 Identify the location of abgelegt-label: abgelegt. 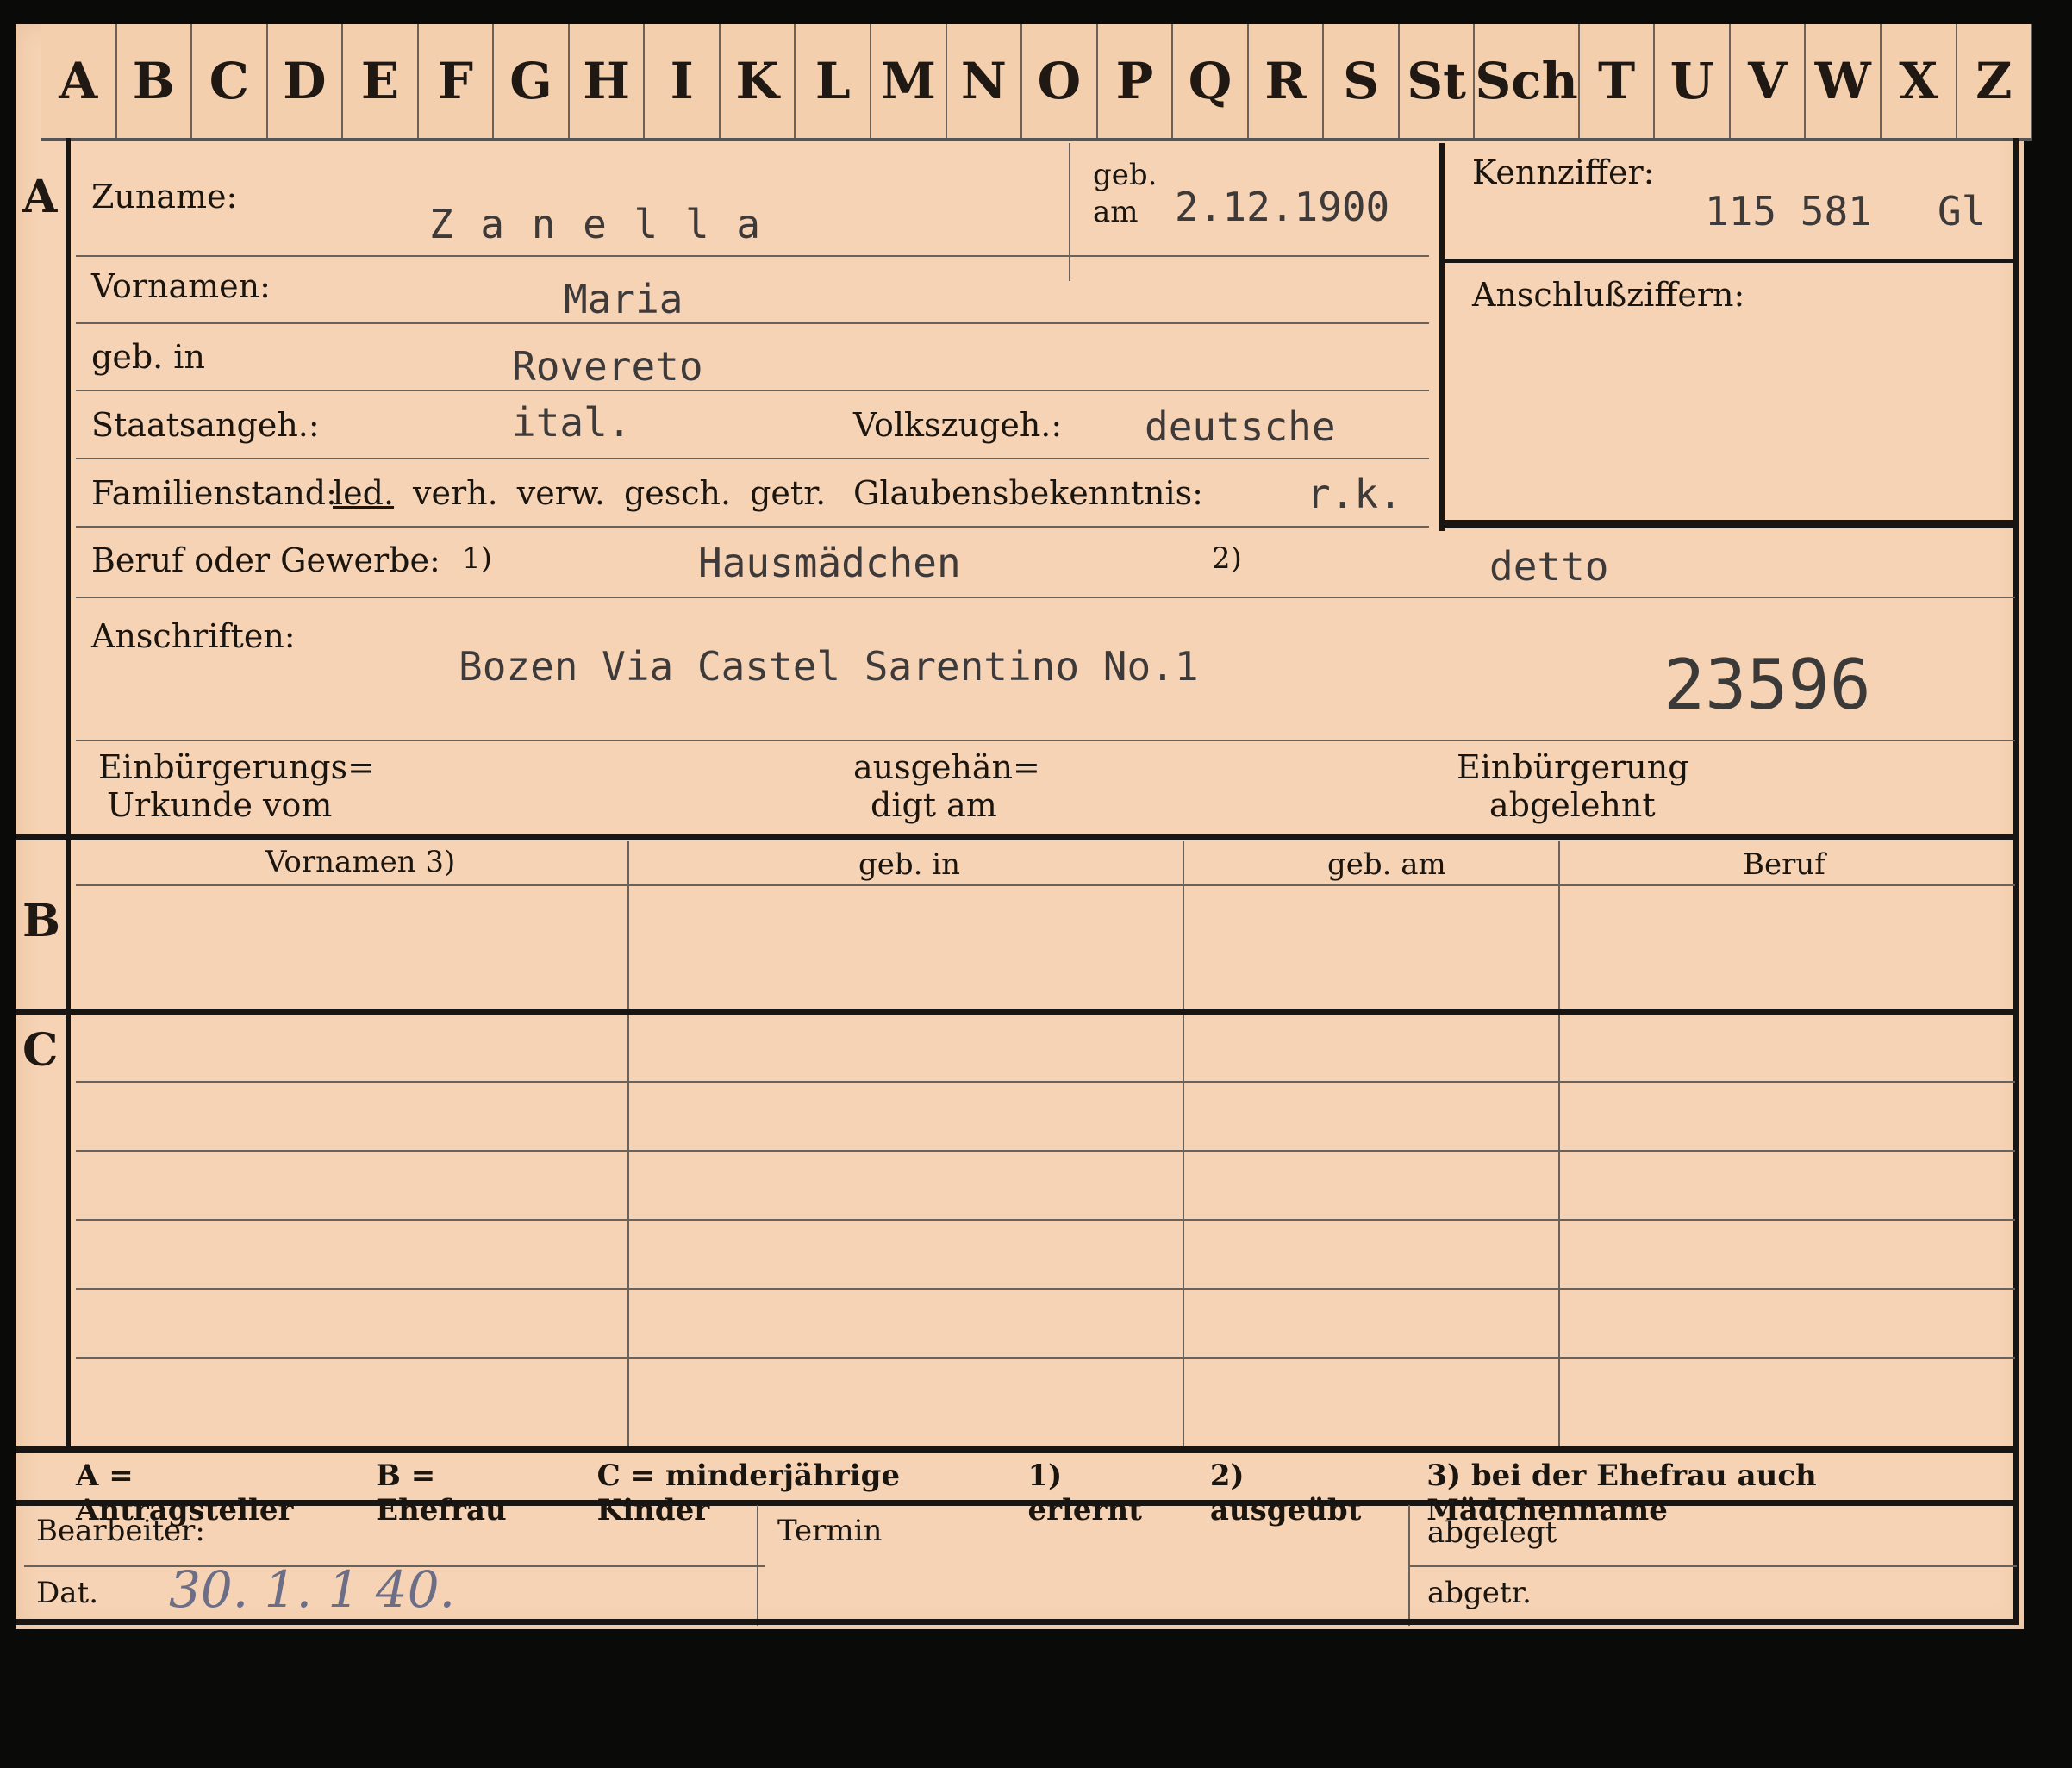
(1492, 1533).